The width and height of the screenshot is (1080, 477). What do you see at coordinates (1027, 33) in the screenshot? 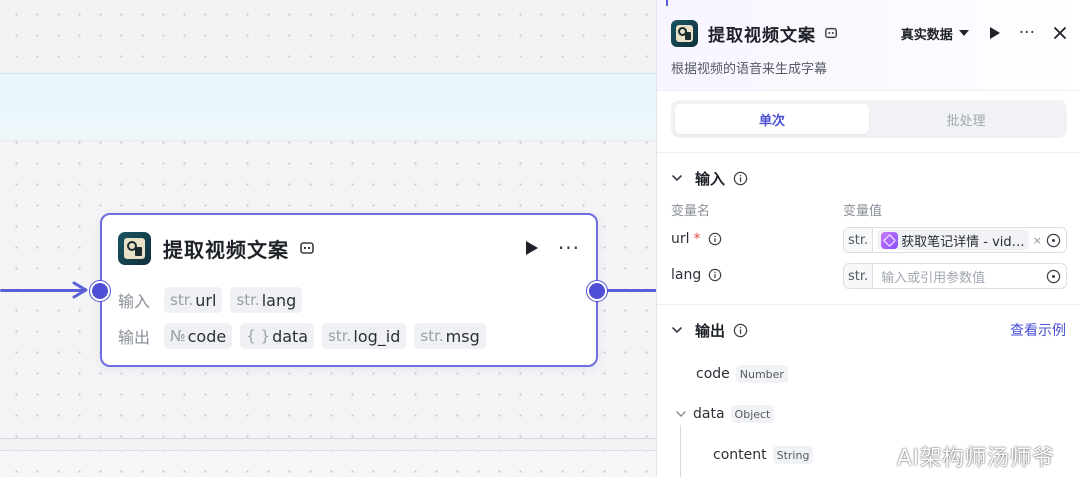
I see `panel-more-icon: ···` at bounding box center [1027, 33].